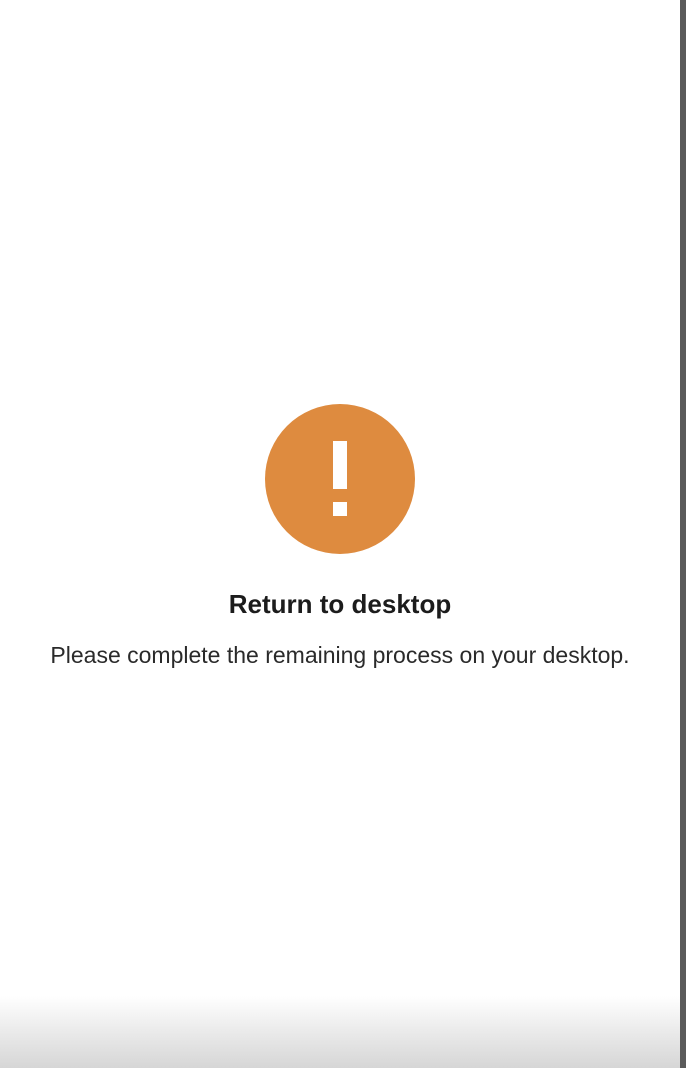 This screenshot has width=686, height=1068. What do you see at coordinates (340, 604) in the screenshot?
I see `alert-title: Return to desktop` at bounding box center [340, 604].